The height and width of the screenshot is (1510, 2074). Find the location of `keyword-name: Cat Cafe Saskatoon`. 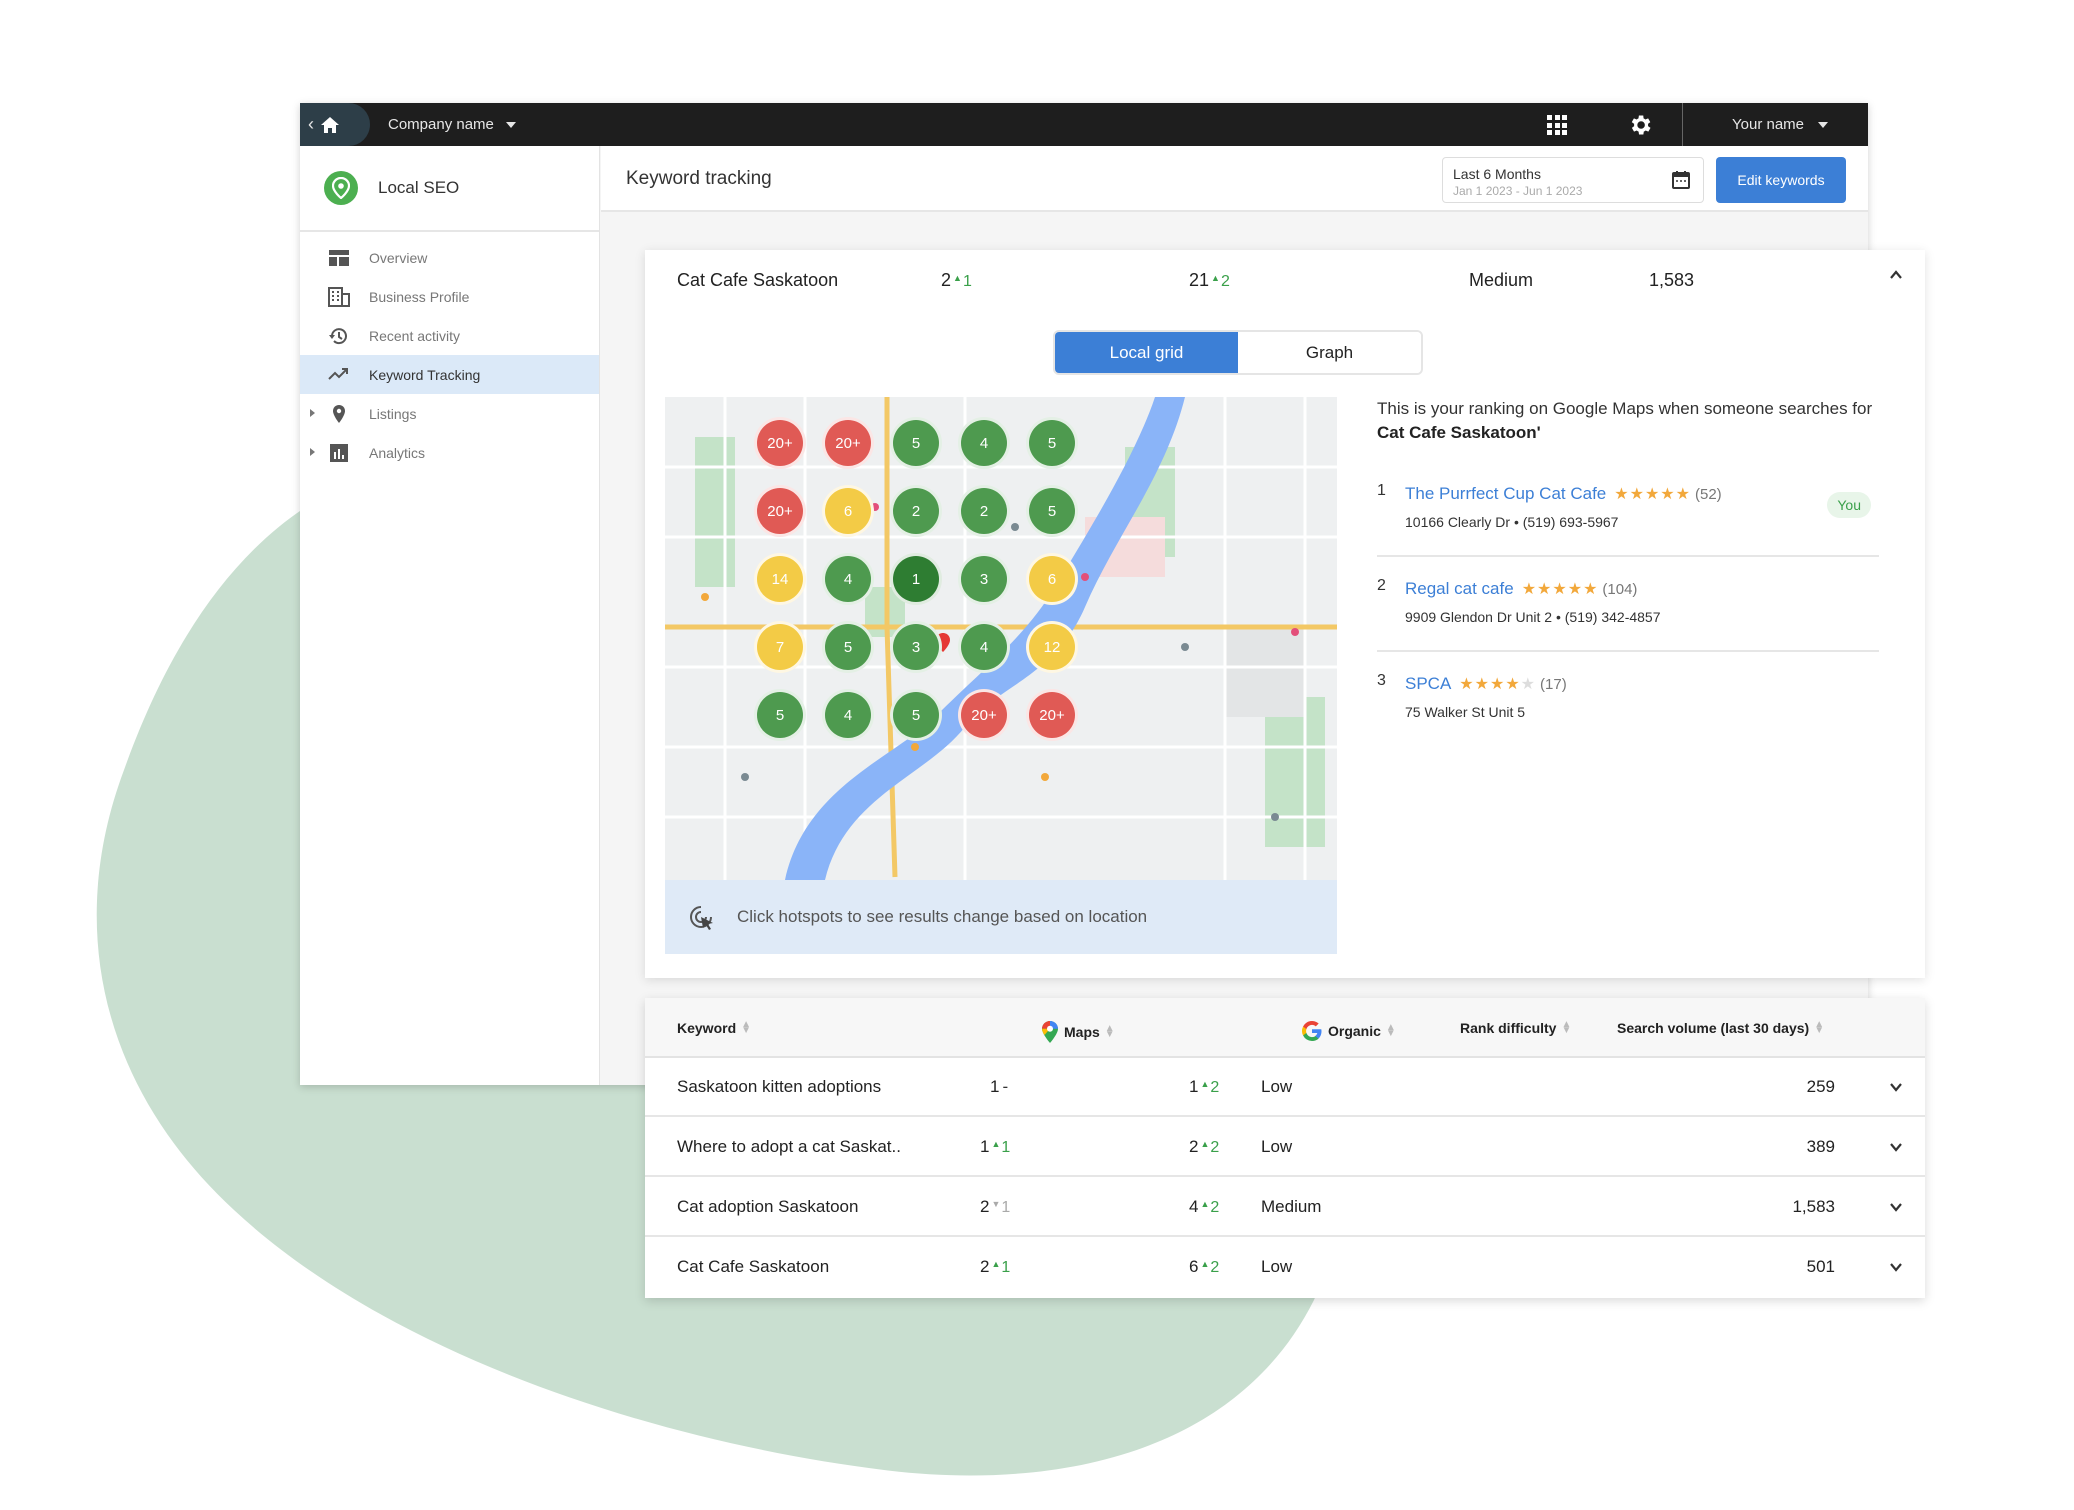

keyword-name: Cat Cafe Saskatoon is located at coordinates (758, 280).